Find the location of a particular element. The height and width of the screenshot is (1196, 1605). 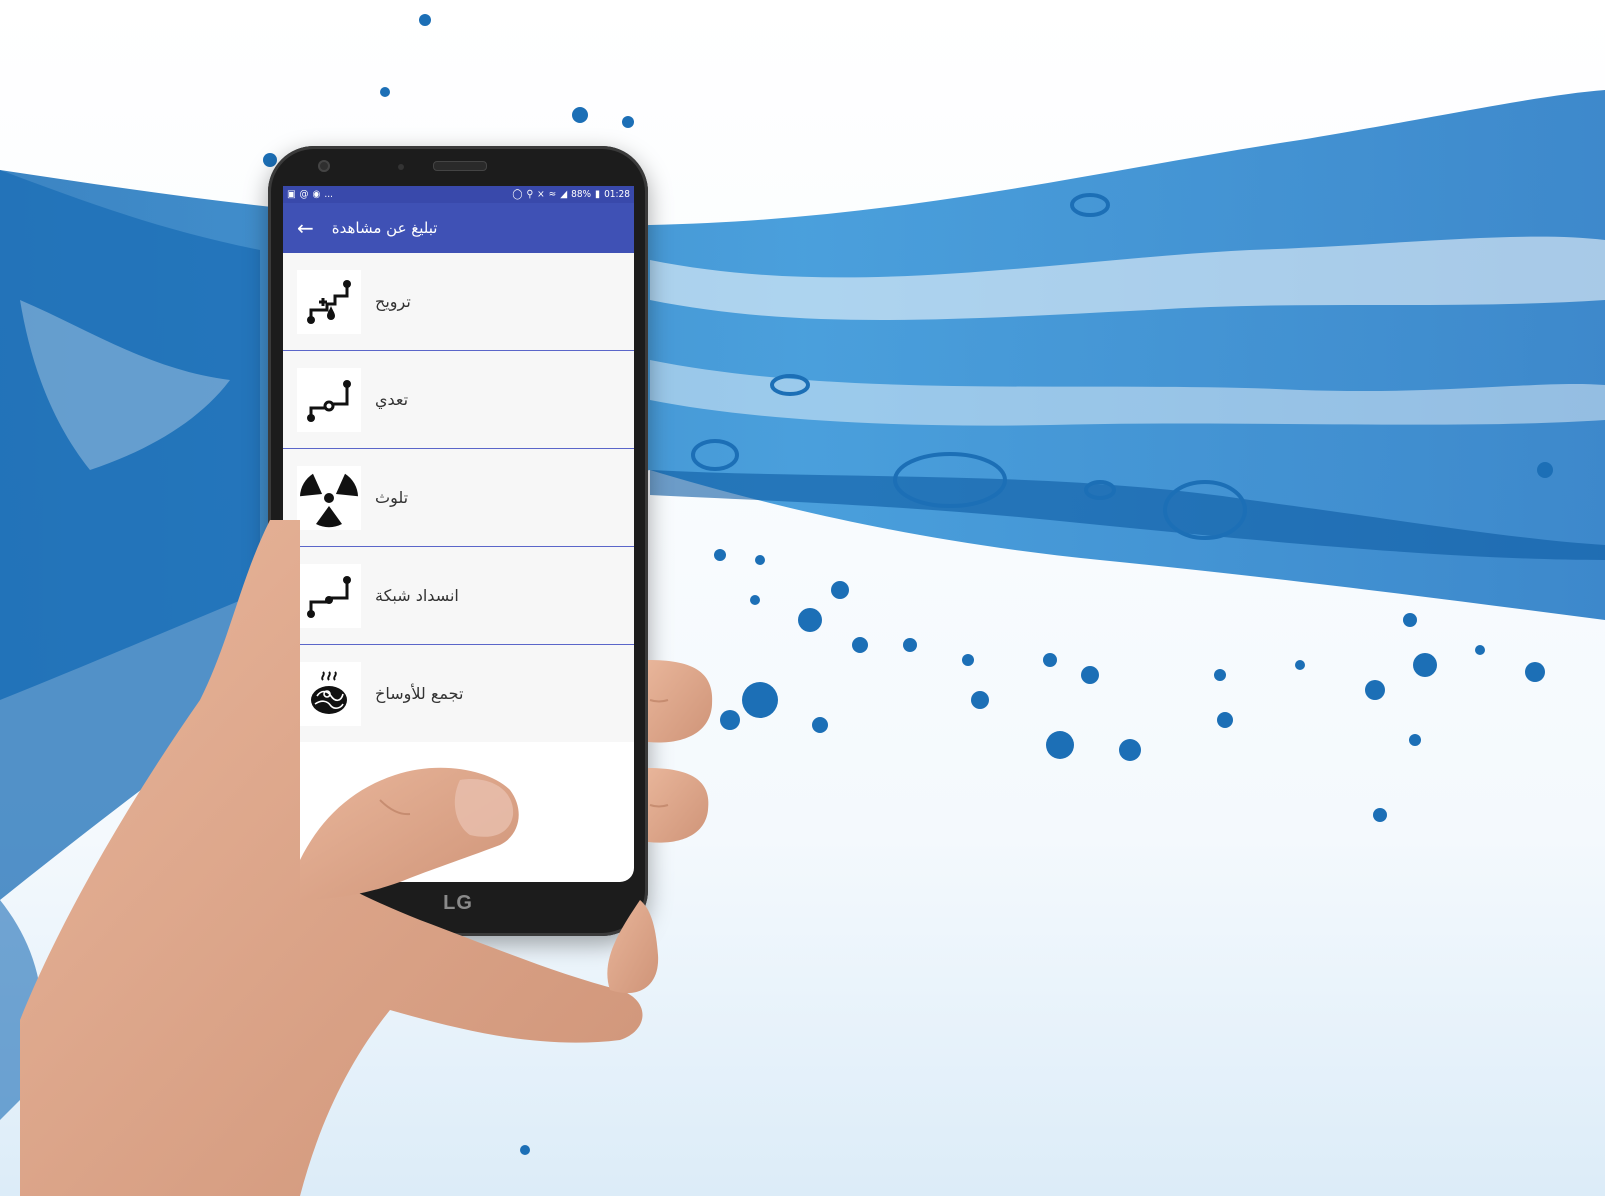

status-bar-right: ◯ ⚲ × ≈ ◢ 88% ▮ 01:28 is located at coordinates (571, 194).